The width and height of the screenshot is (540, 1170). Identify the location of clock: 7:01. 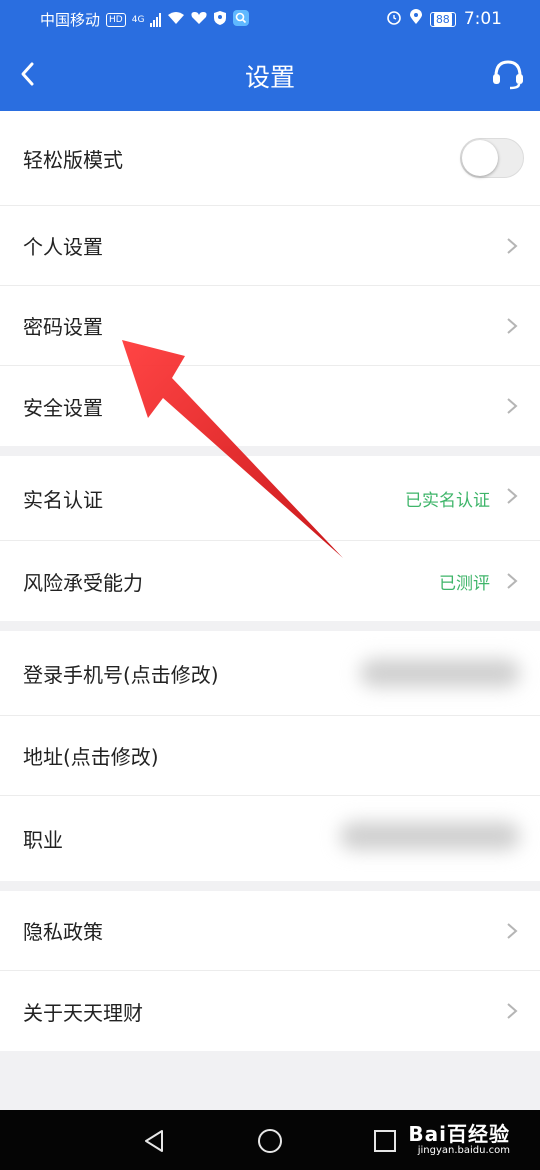
(482, 19).